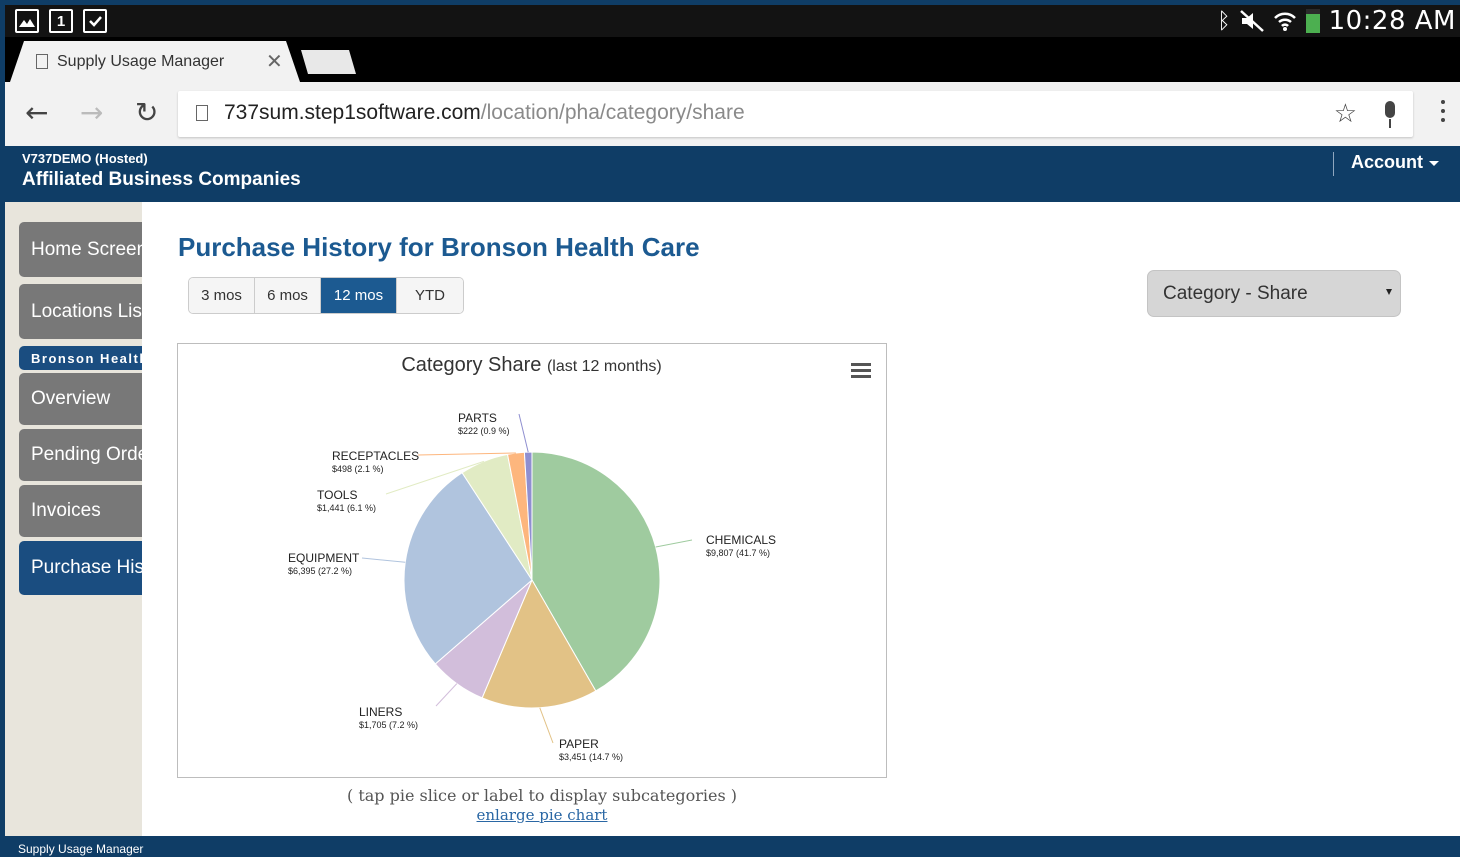 Image resolution: width=1460 pixels, height=857 pixels. I want to click on wifi-icon, so click(1284, 21).